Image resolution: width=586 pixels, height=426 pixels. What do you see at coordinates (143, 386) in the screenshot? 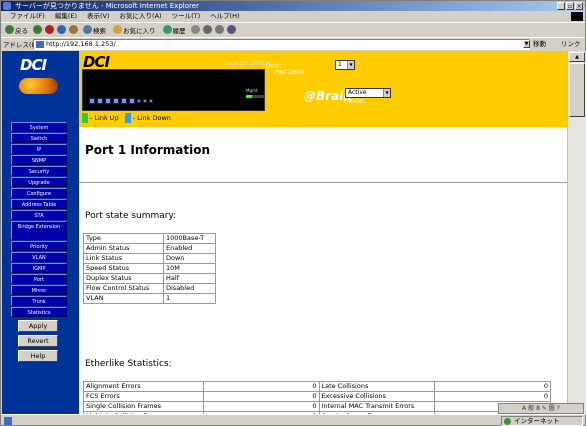
I see `stat-label: Alignment Errors` at bounding box center [143, 386].